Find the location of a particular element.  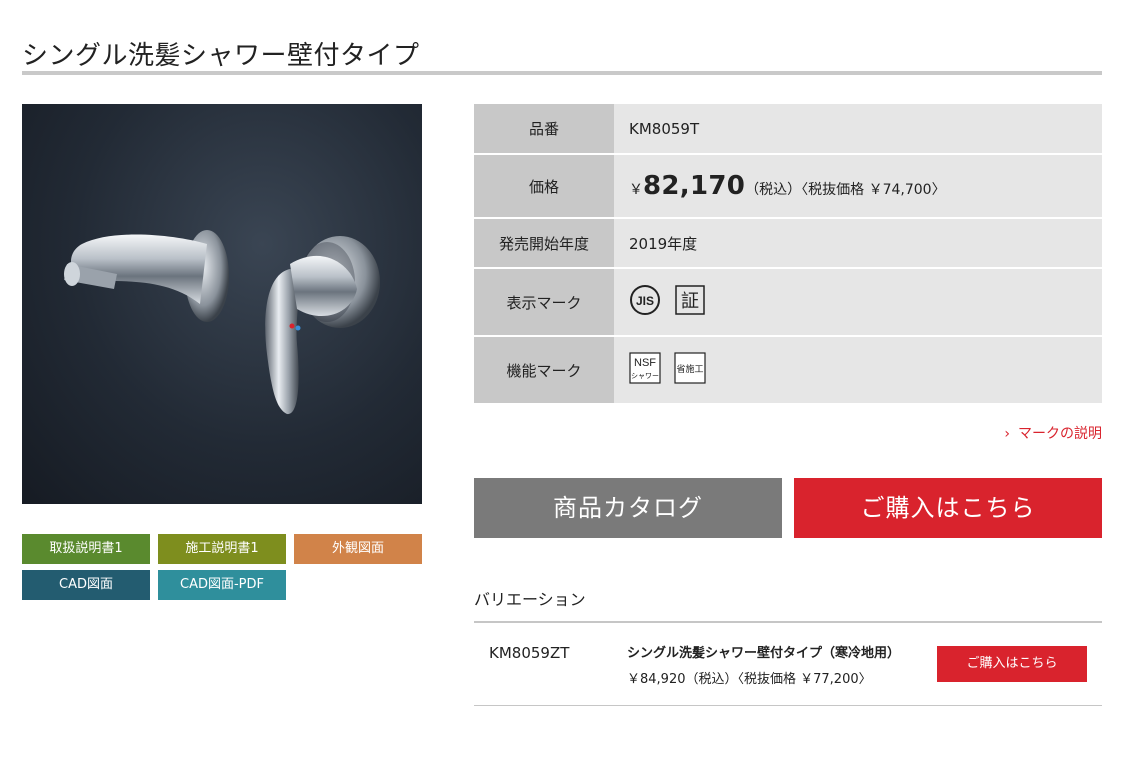

easy-install-mark-icon: 省施工 is located at coordinates (690, 370).